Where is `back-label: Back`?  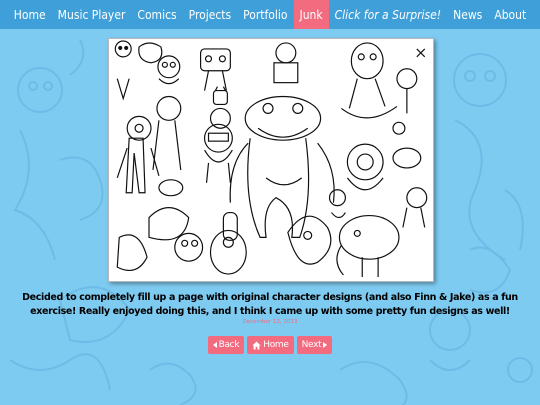 back-label: Back is located at coordinates (229, 345).